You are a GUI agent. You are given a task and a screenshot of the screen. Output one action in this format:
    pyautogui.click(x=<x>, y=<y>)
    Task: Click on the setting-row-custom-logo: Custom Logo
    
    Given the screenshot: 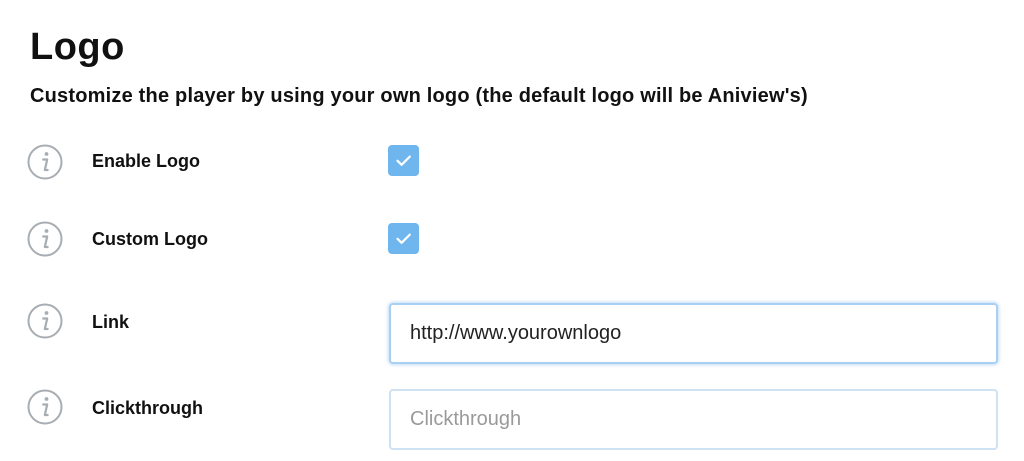 What is the action you would take?
    pyautogui.click(x=512, y=240)
    